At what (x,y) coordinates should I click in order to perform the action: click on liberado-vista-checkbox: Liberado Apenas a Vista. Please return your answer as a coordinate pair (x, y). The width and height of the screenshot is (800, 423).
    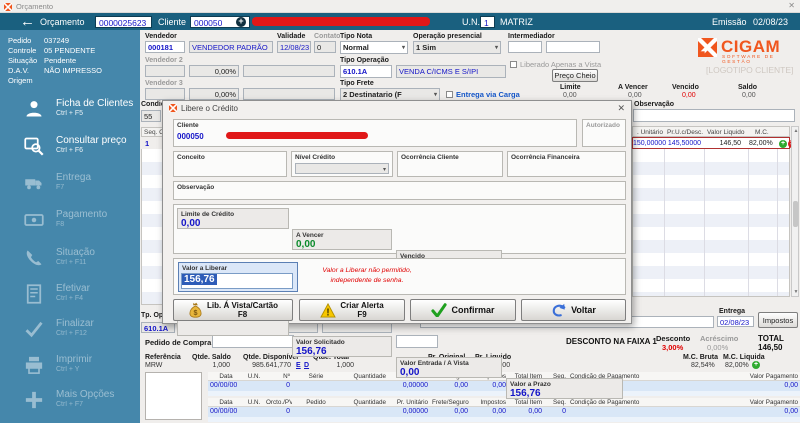
    Looking at the image, I should click on (555, 64).